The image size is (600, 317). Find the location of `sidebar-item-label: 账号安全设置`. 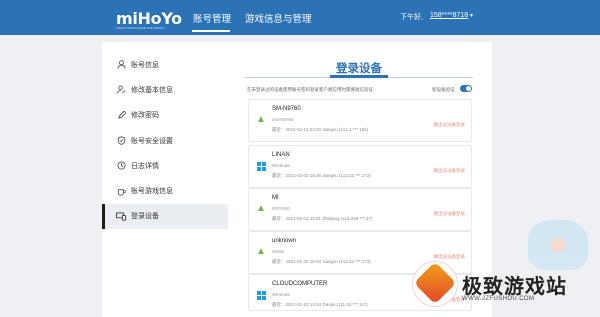

sidebar-item-label: 账号安全设置 is located at coordinates (152, 141).